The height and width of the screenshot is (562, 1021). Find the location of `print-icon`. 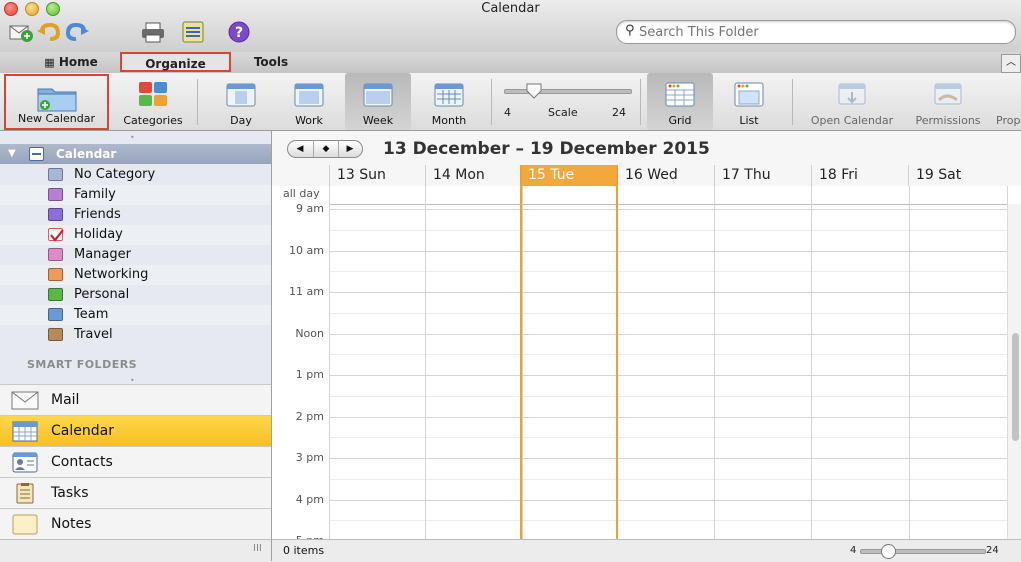

print-icon is located at coordinates (153, 32).